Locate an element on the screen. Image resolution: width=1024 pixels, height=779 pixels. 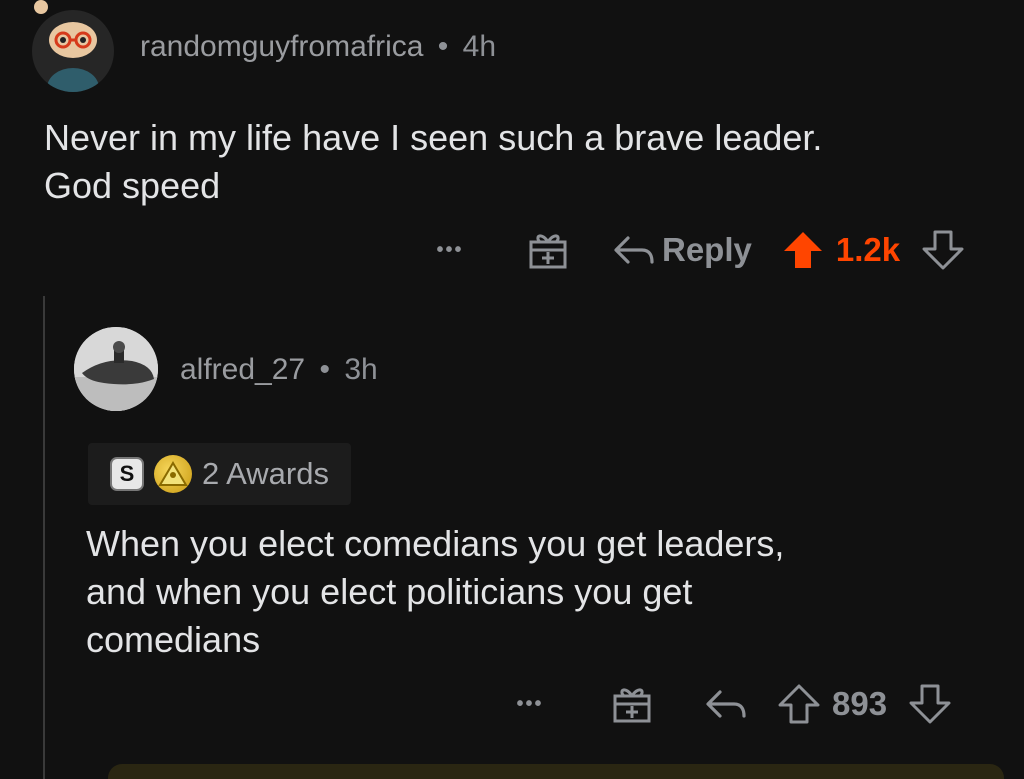
comment-meta: alfred_27 • 3h is located at coordinates (279, 370).